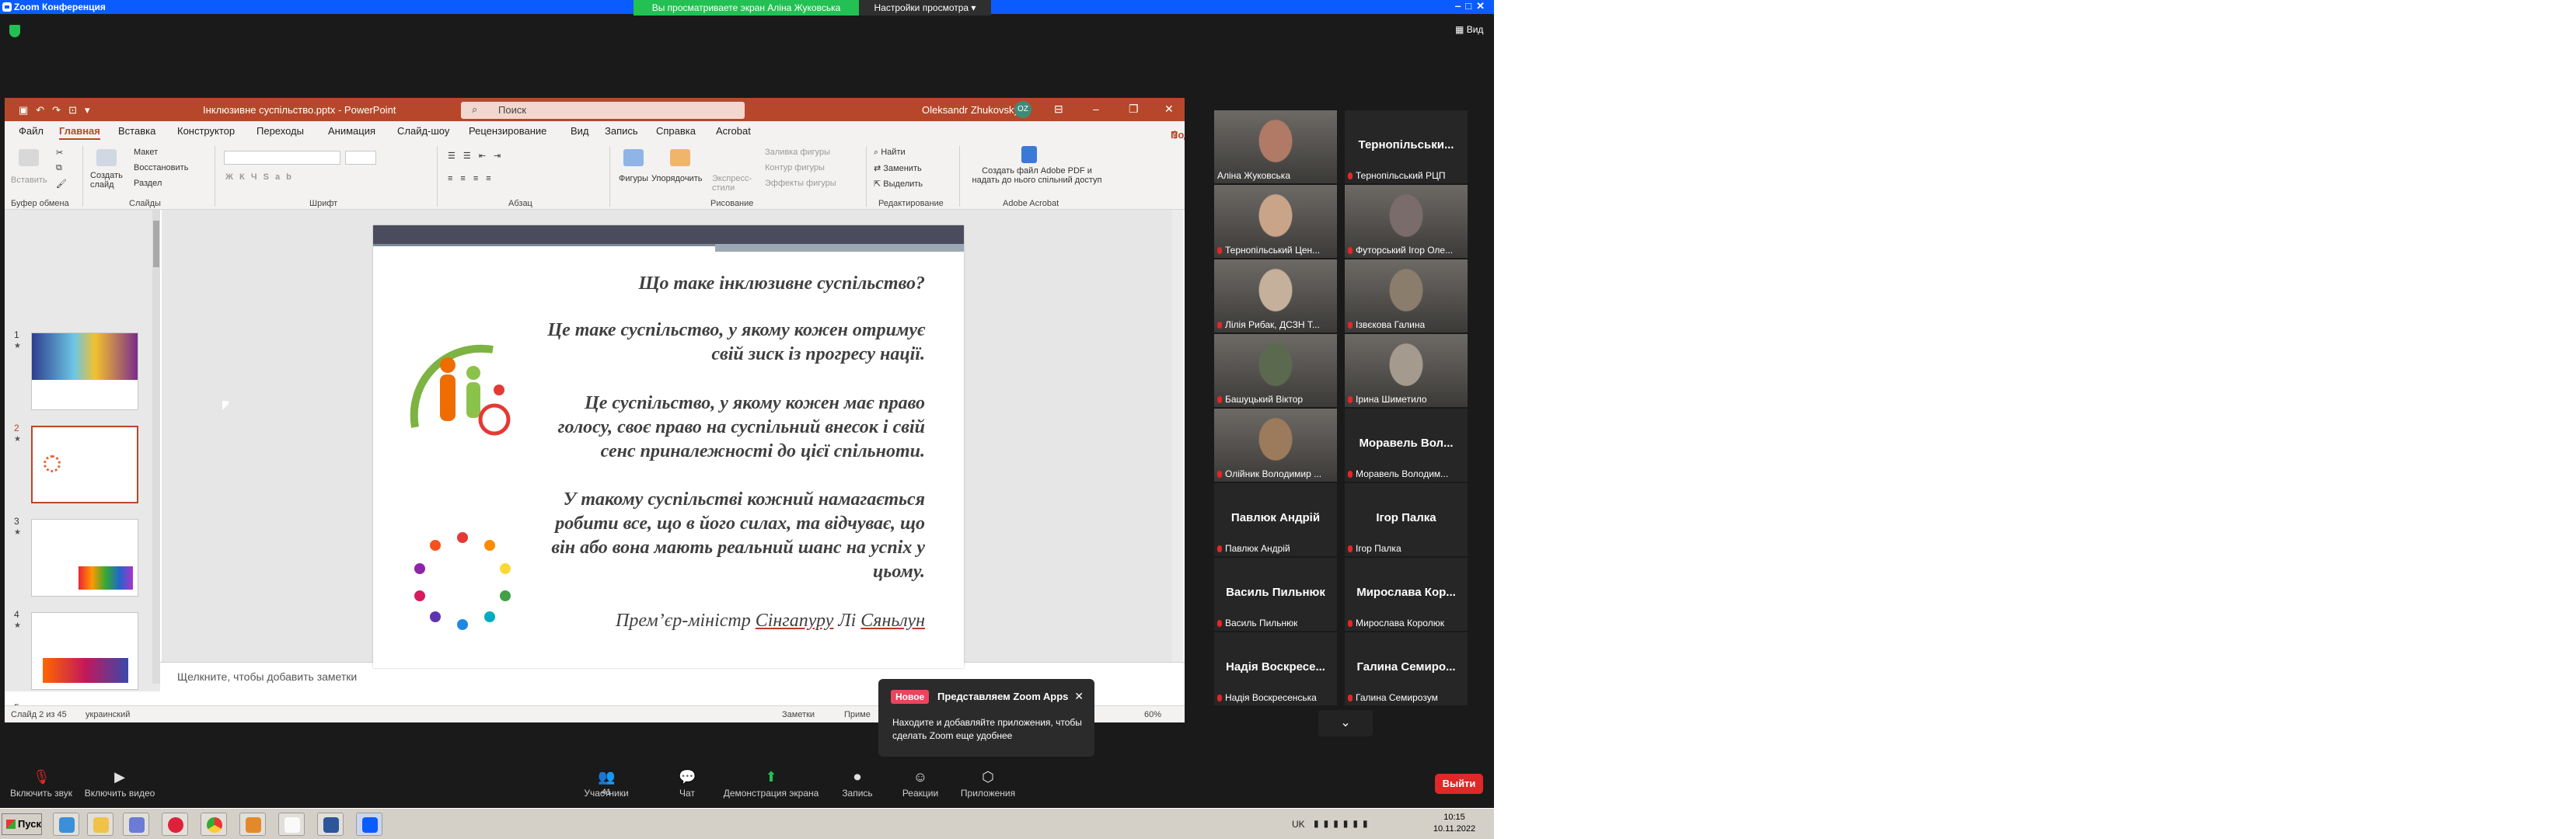 This screenshot has height=839, width=2576. What do you see at coordinates (29, 158) in the screenshot?
I see `paste-icon` at bounding box center [29, 158].